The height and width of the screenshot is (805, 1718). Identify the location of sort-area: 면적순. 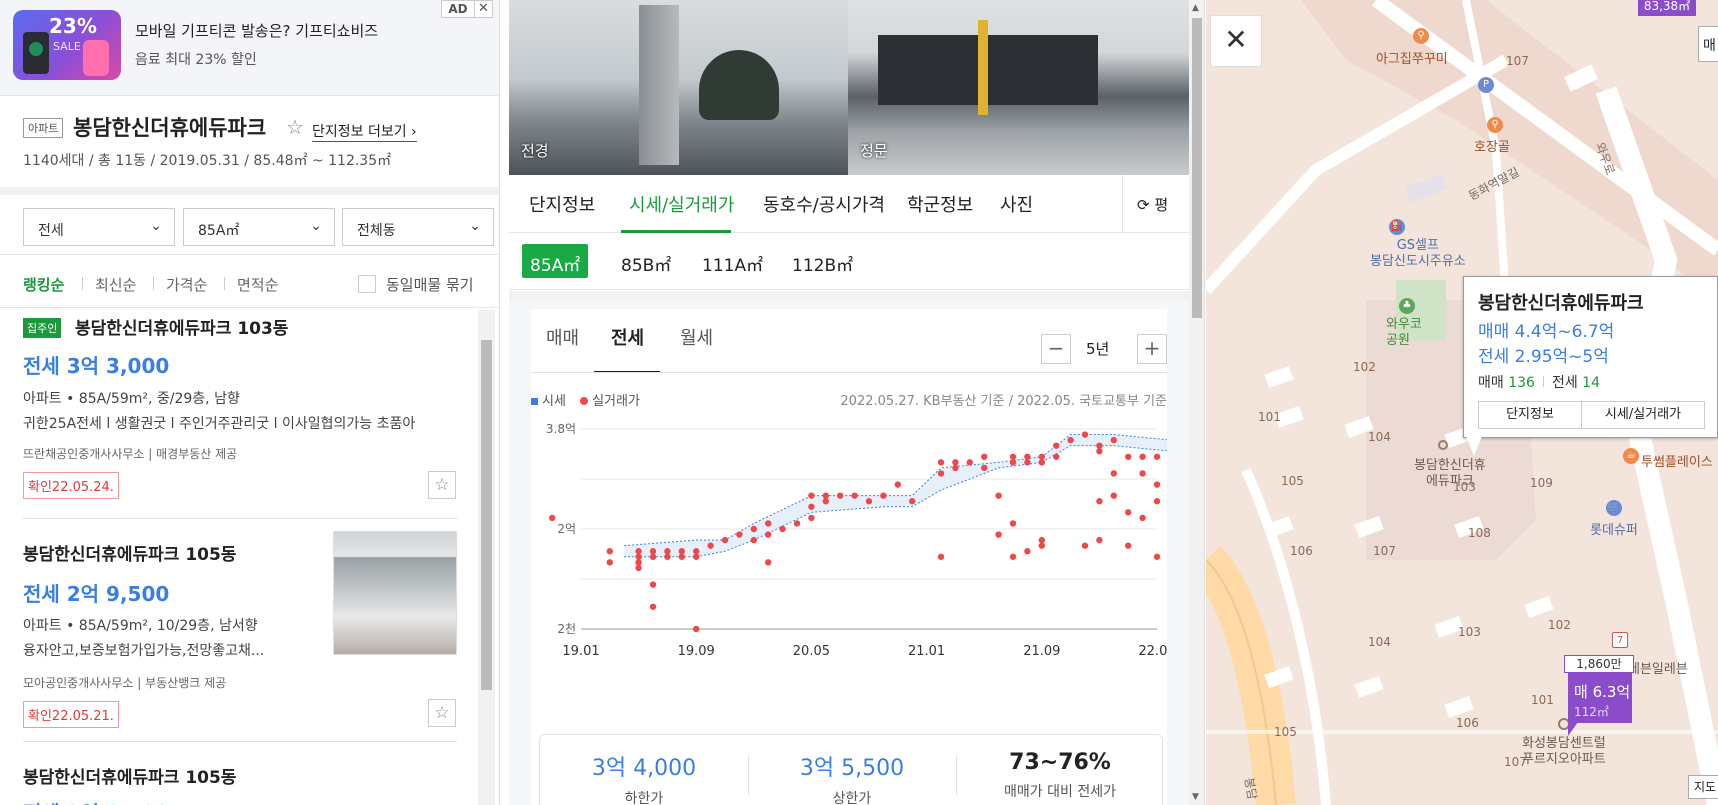
(257, 284).